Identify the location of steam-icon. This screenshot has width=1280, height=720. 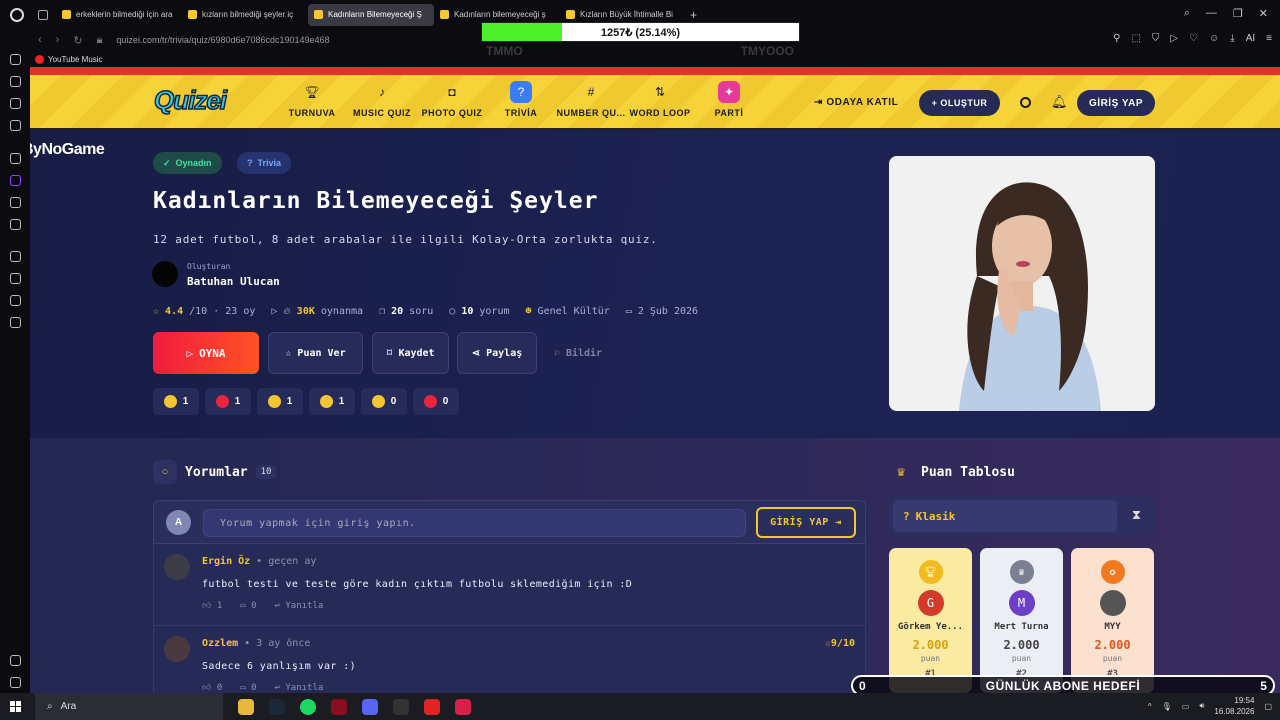
(277, 706).